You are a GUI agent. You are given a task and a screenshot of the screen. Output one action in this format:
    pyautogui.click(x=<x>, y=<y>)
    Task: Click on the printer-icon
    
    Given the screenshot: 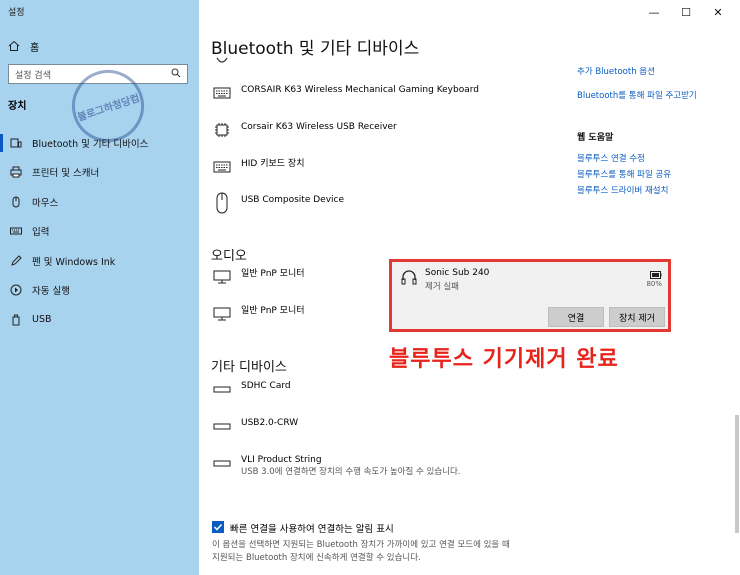 What is the action you would take?
    pyautogui.click(x=16, y=172)
    